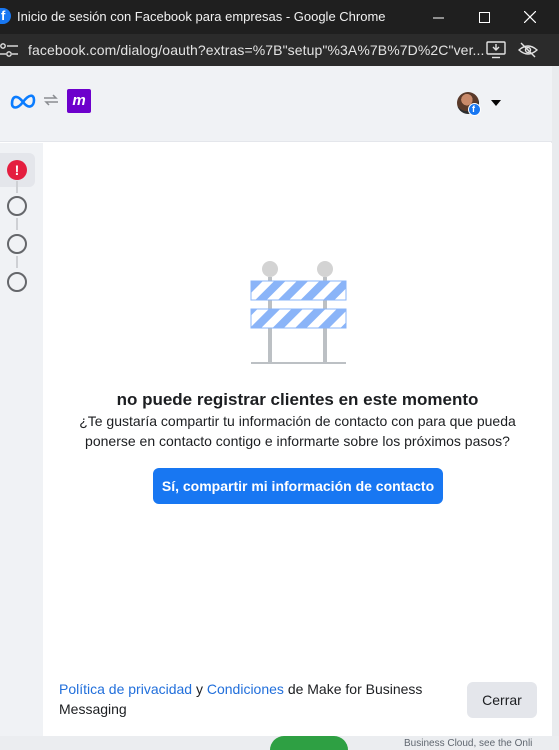 This screenshot has width=559, height=750. What do you see at coordinates (245, 689) in the screenshot?
I see `terms-link: Condiciones` at bounding box center [245, 689].